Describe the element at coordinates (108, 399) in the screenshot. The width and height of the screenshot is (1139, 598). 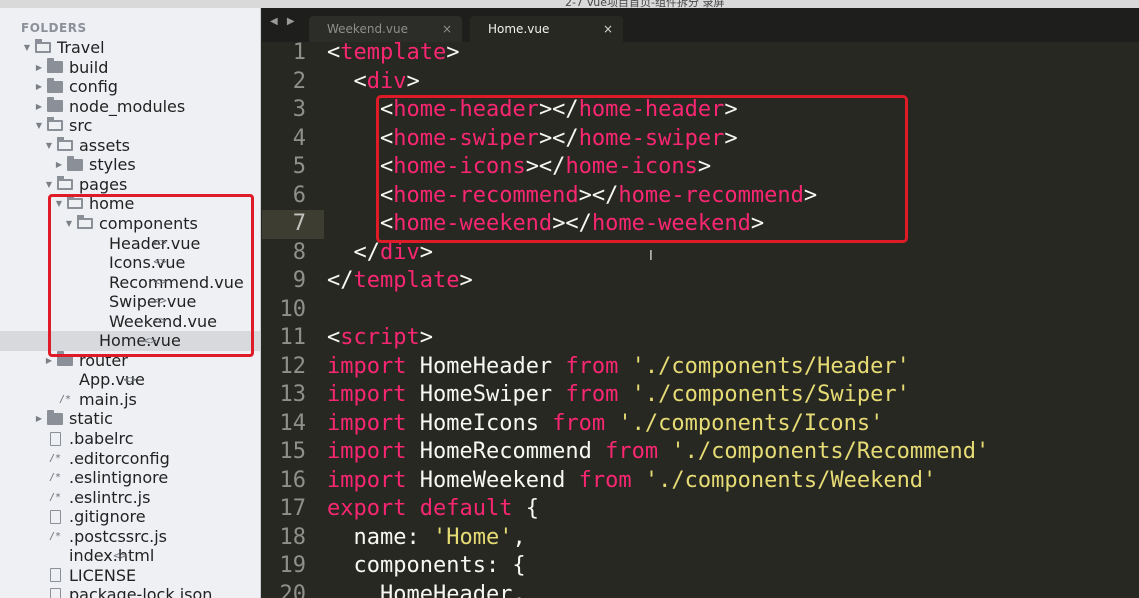
I see `tree-item-label: main.js` at that location.